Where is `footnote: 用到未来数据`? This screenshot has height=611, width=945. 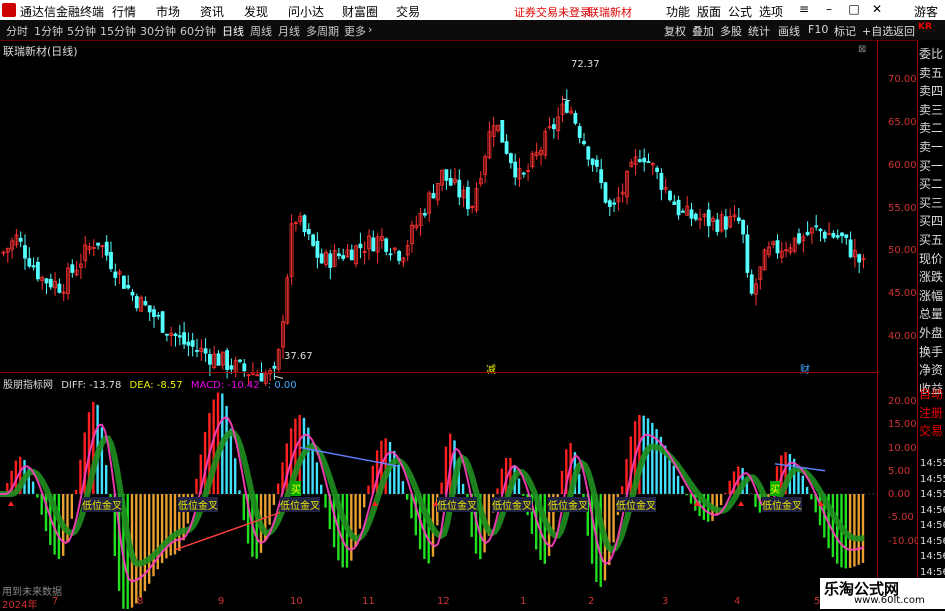
footnote: 用到未来数据 is located at coordinates (32, 592).